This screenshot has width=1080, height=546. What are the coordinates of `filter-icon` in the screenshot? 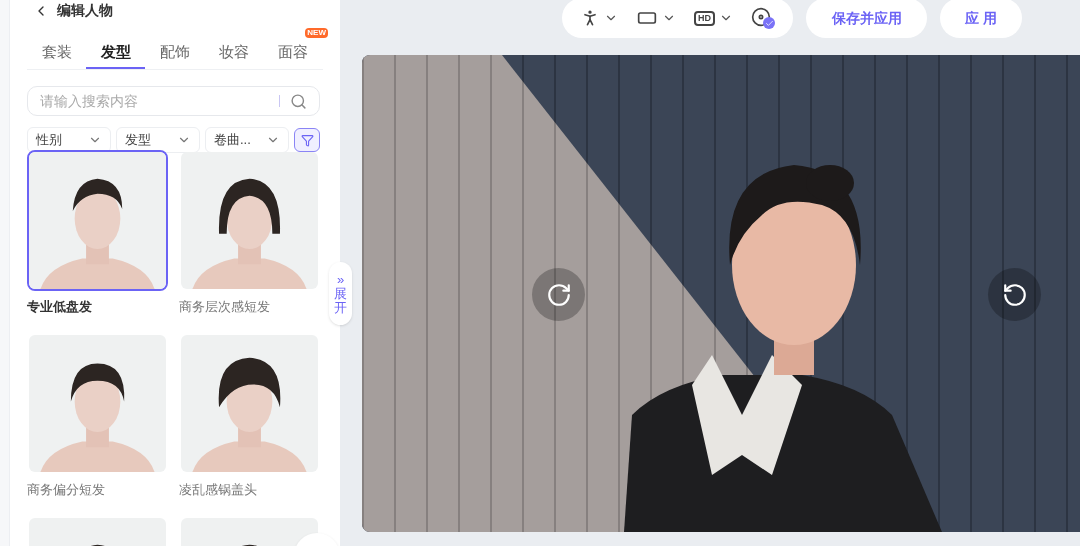 It's located at (307, 140).